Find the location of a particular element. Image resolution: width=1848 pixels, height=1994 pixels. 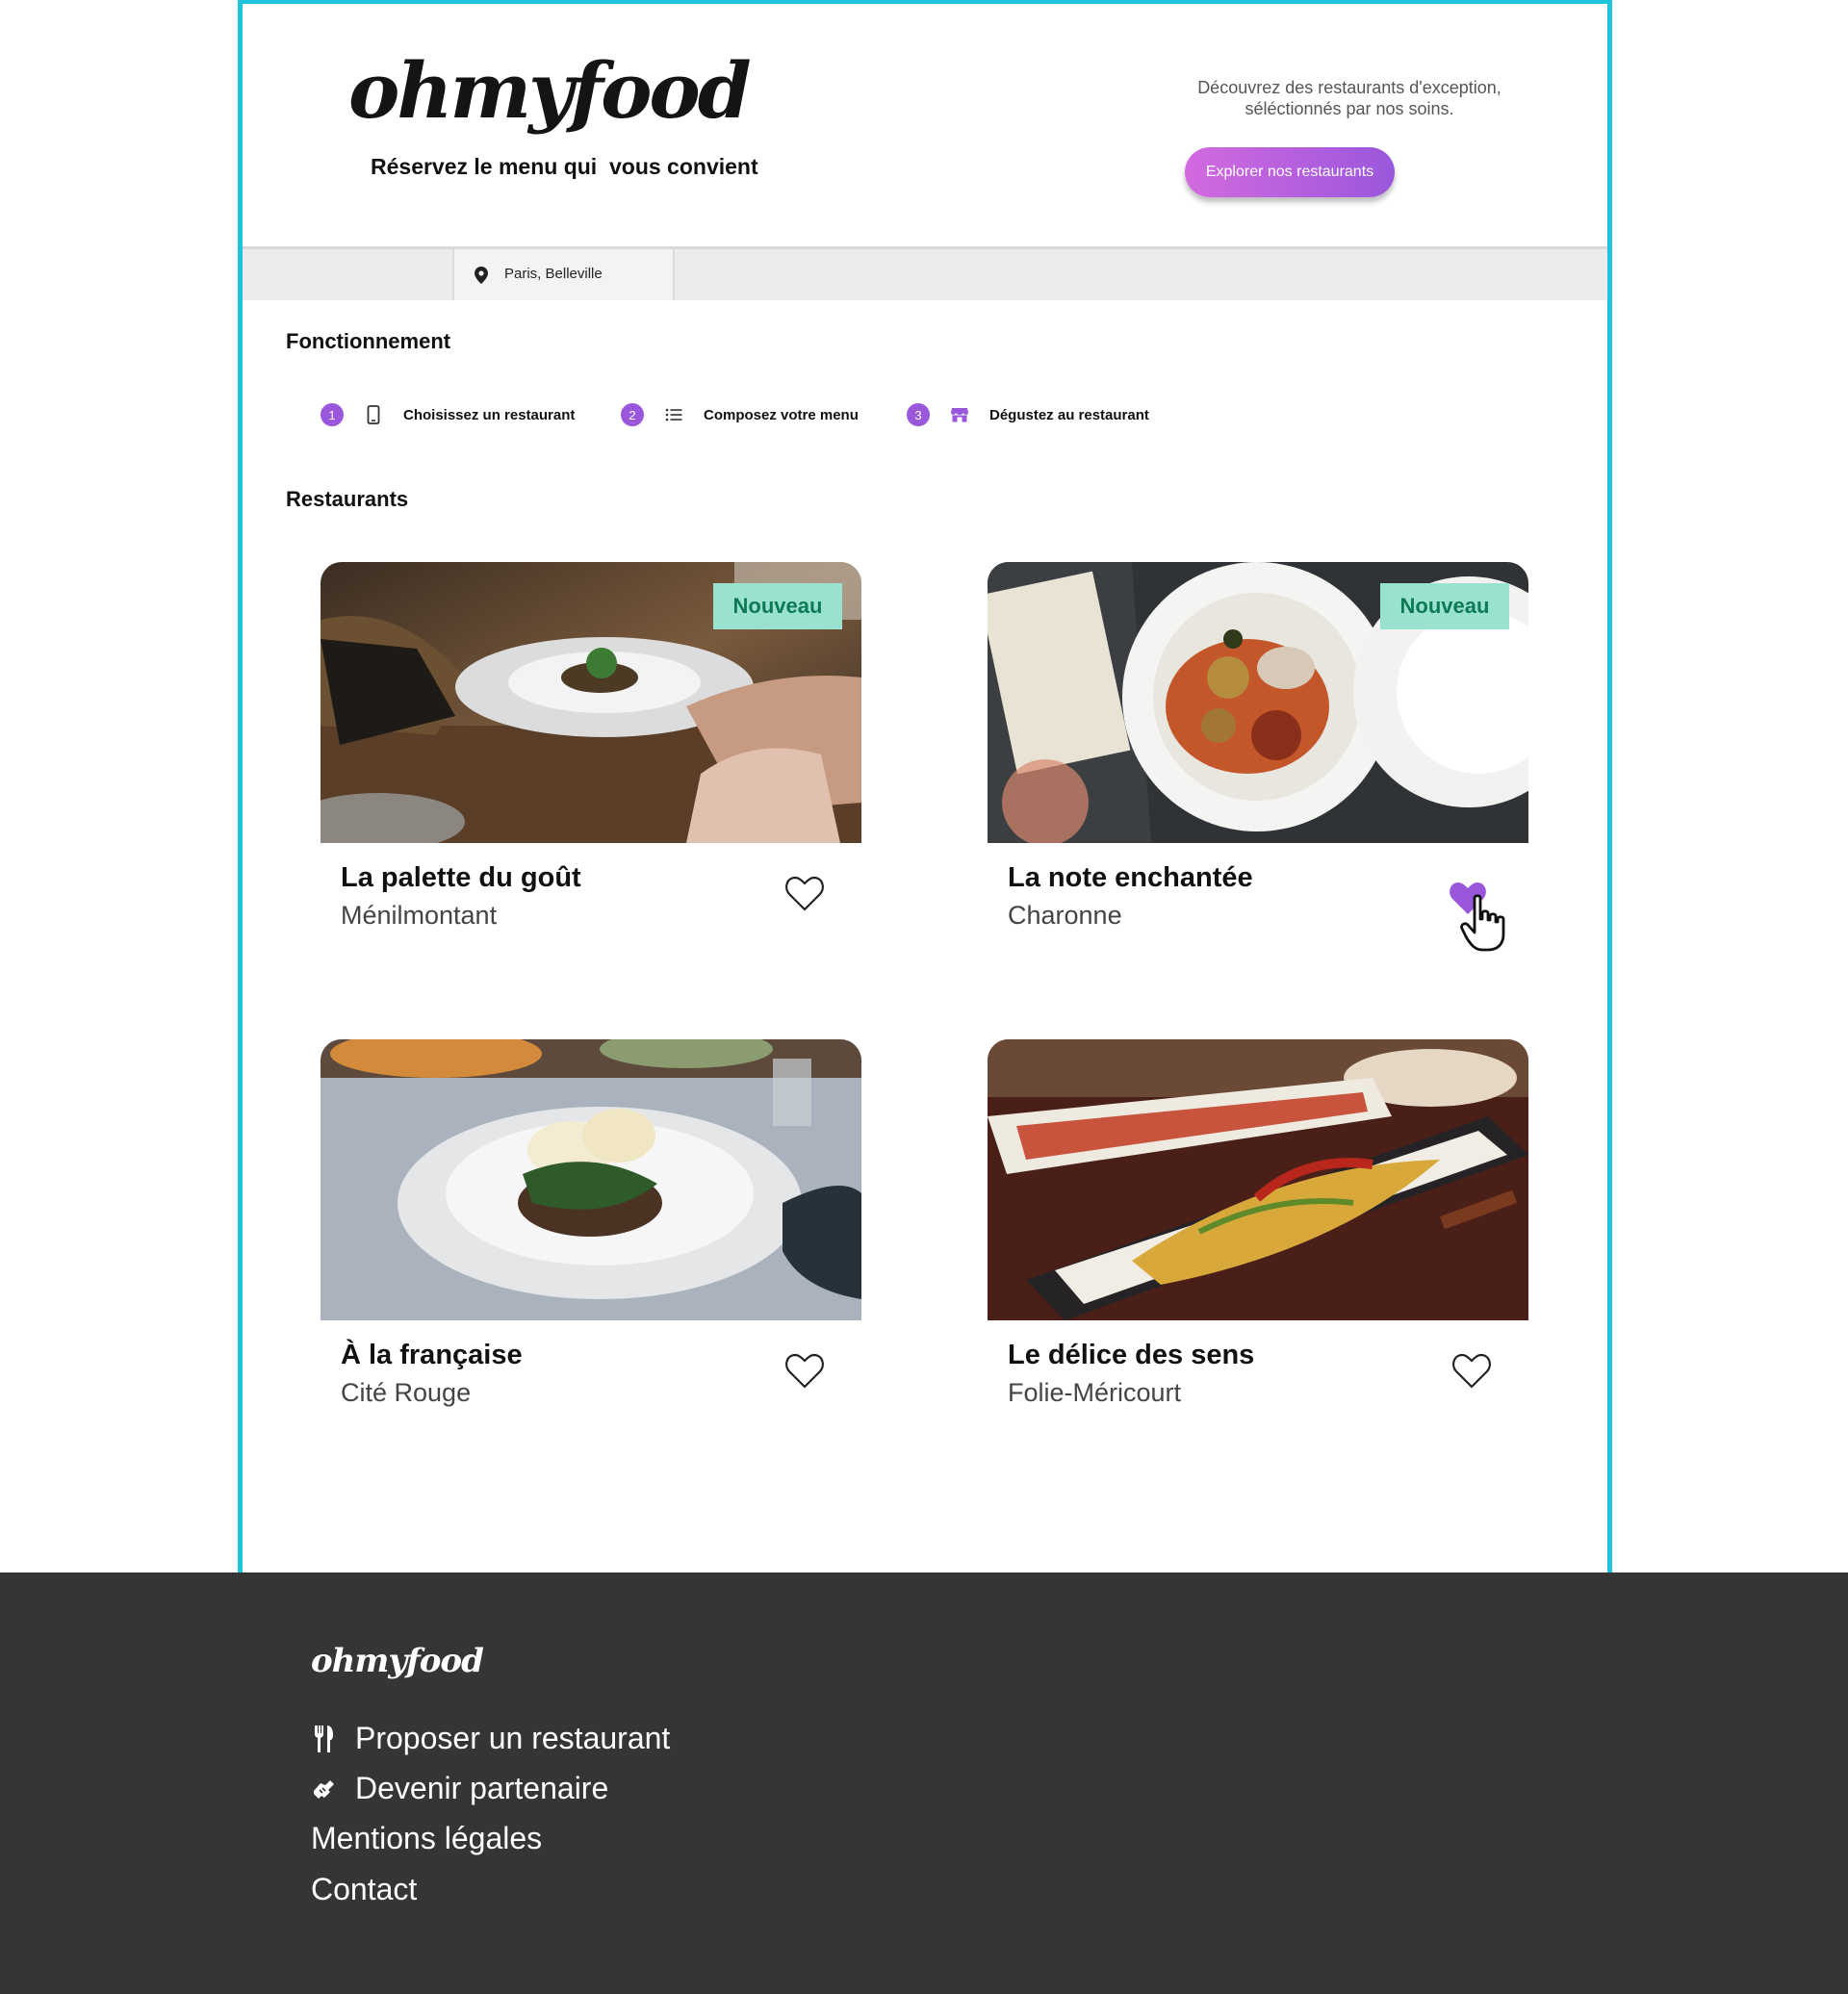

step-number: 1 is located at coordinates (332, 414).